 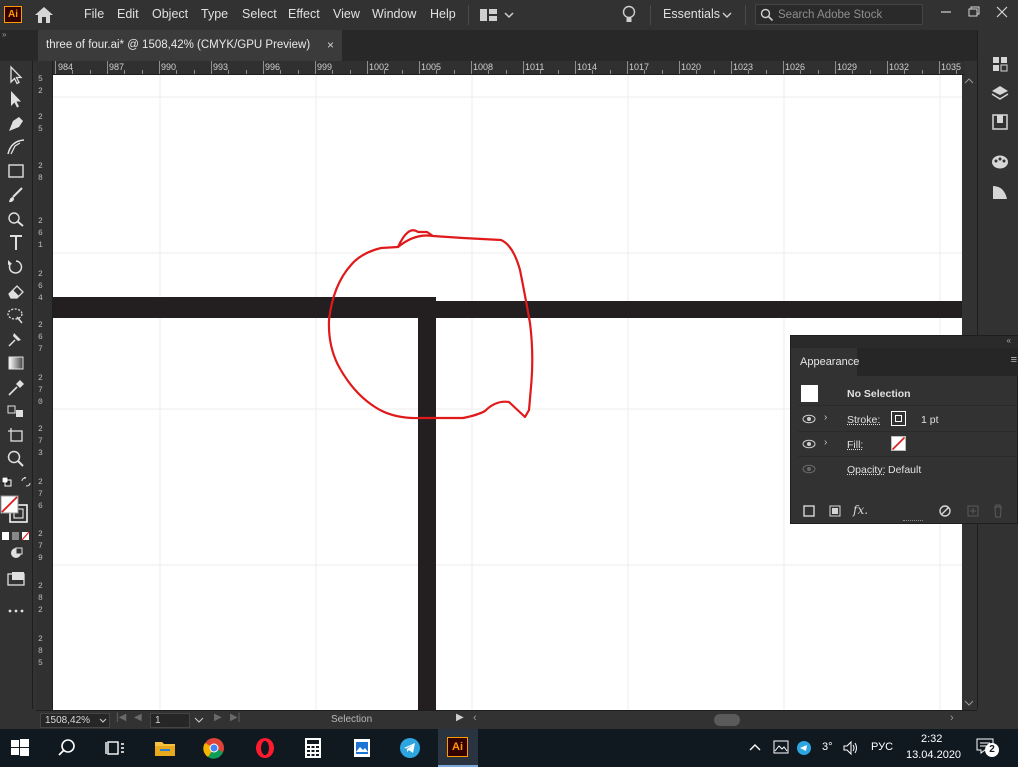 What do you see at coordinates (727, 720) in the screenshot?
I see `horizontal-scrollbar-thumb` at bounding box center [727, 720].